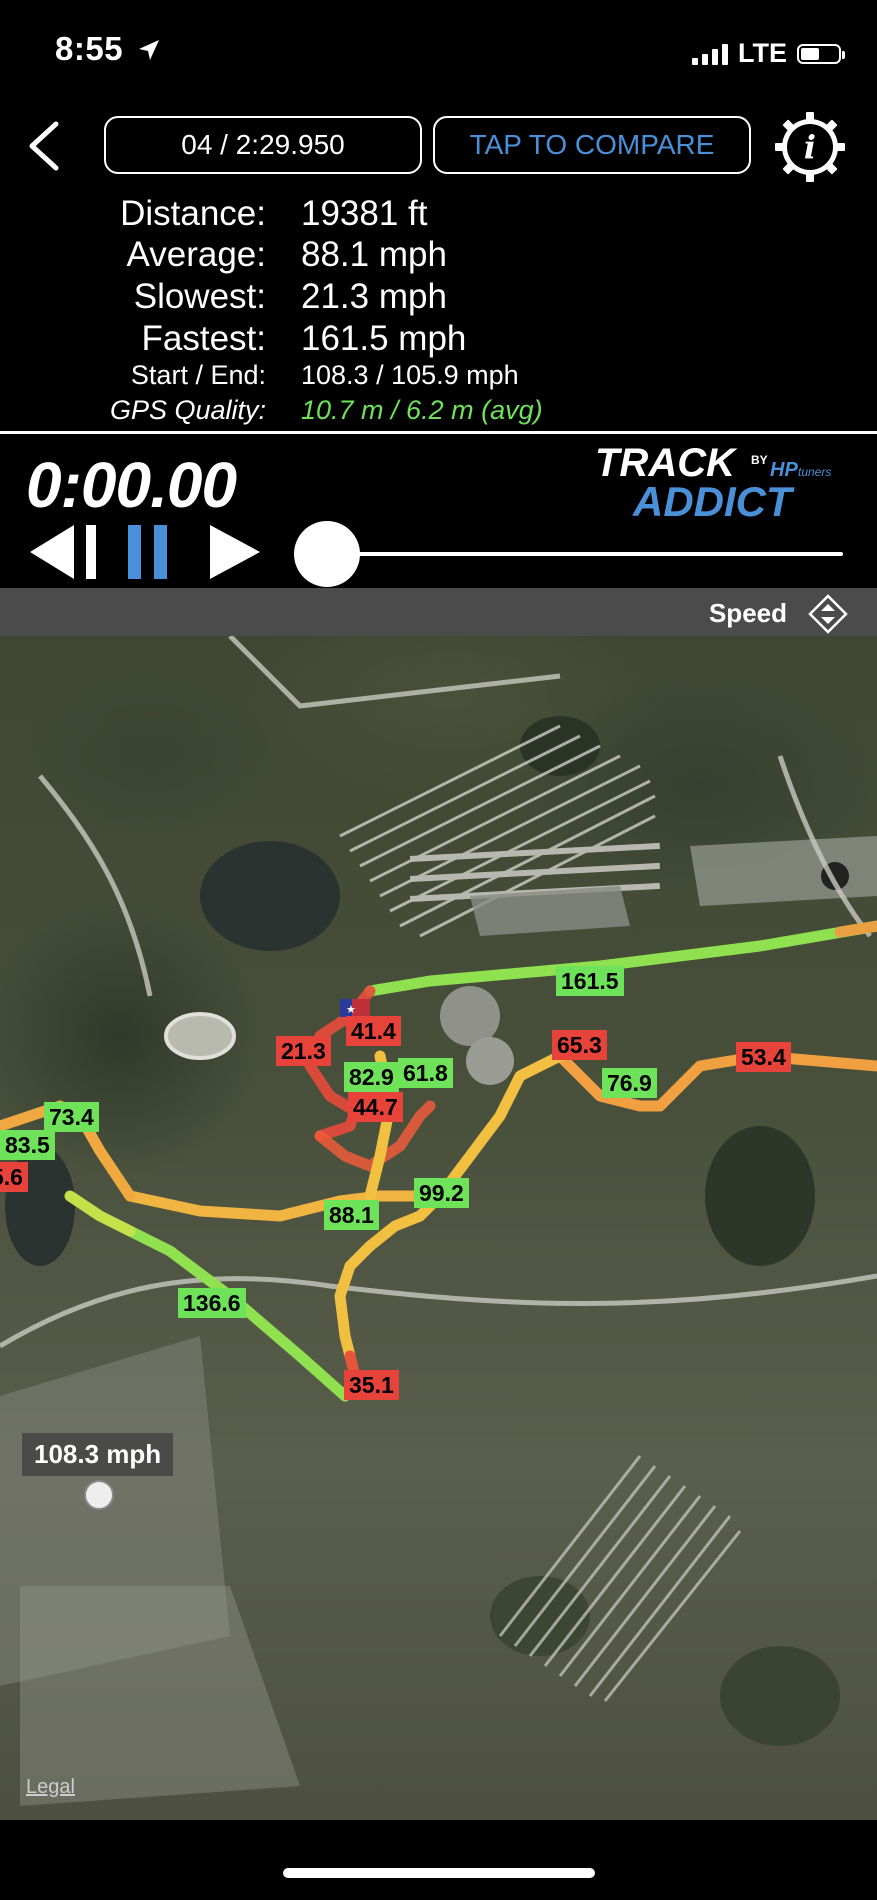  What do you see at coordinates (303, 1051) in the screenshot?
I see `speed-label: 21.3` at bounding box center [303, 1051].